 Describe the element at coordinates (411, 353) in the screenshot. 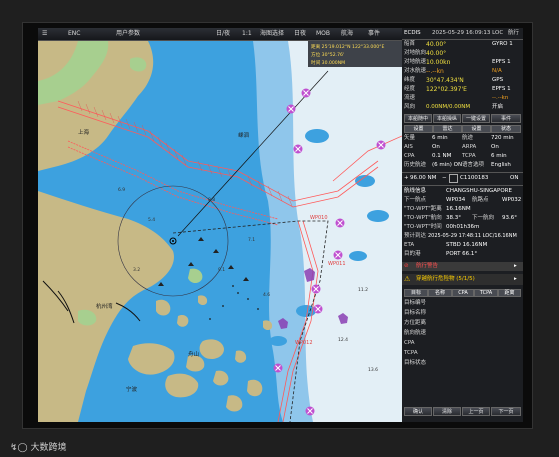

I see `target-row-label: TCPA` at that location.